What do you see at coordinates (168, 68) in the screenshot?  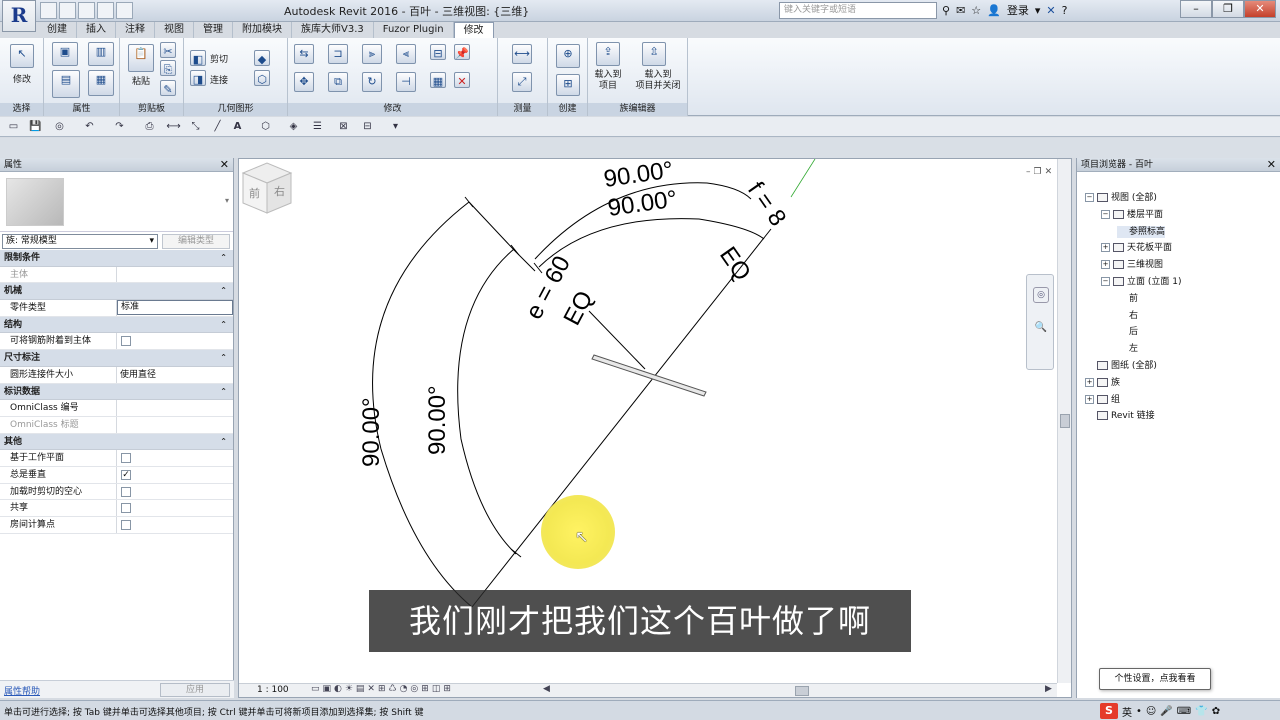 I see `copy-icon: ⎘` at bounding box center [168, 68].